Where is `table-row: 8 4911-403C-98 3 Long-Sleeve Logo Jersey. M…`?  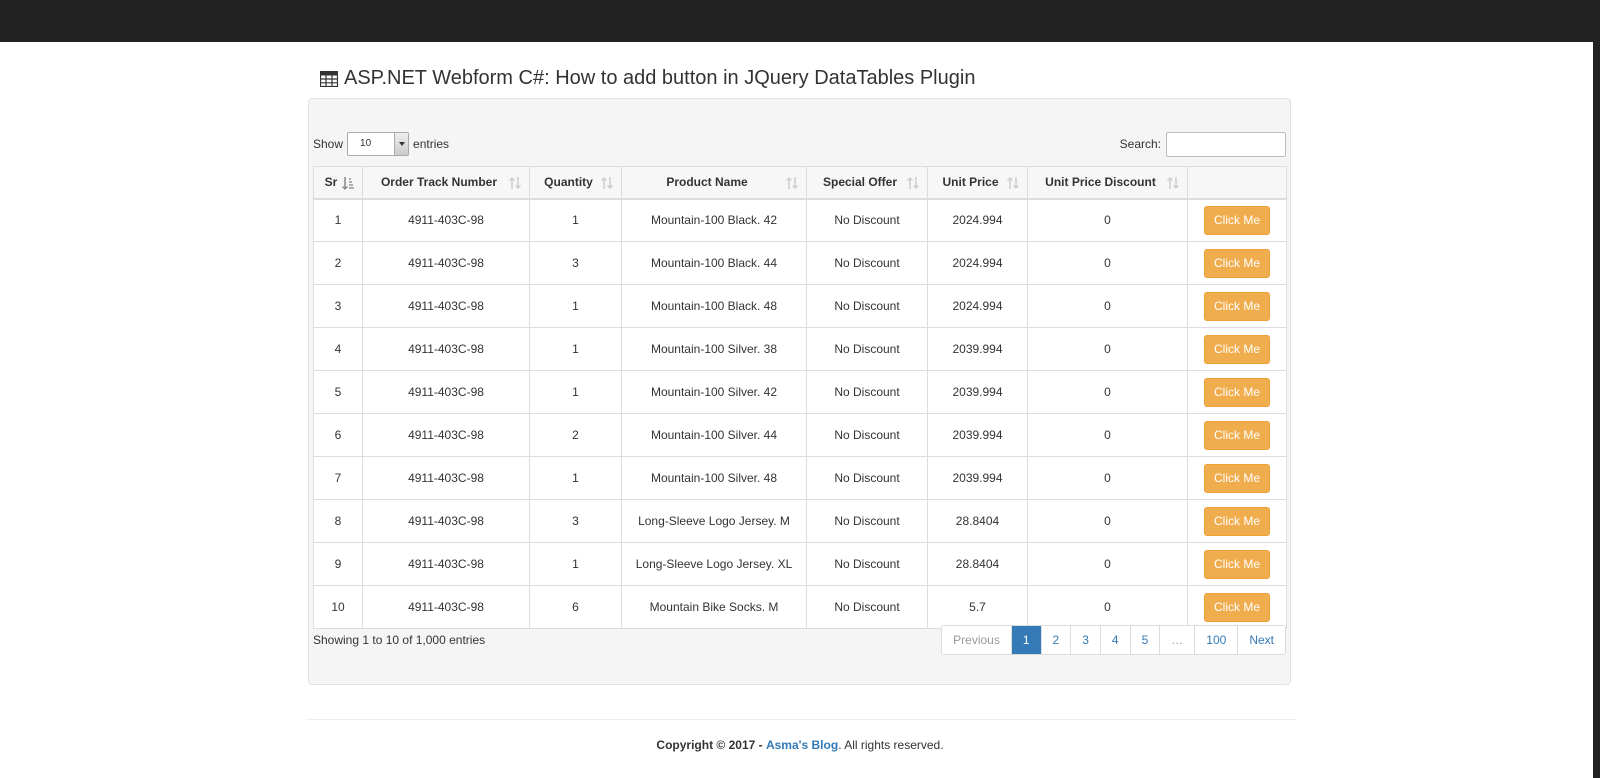
table-row: 8 4911-403C-98 3 Long-Sleeve Logo Jersey. M… is located at coordinates (800, 521).